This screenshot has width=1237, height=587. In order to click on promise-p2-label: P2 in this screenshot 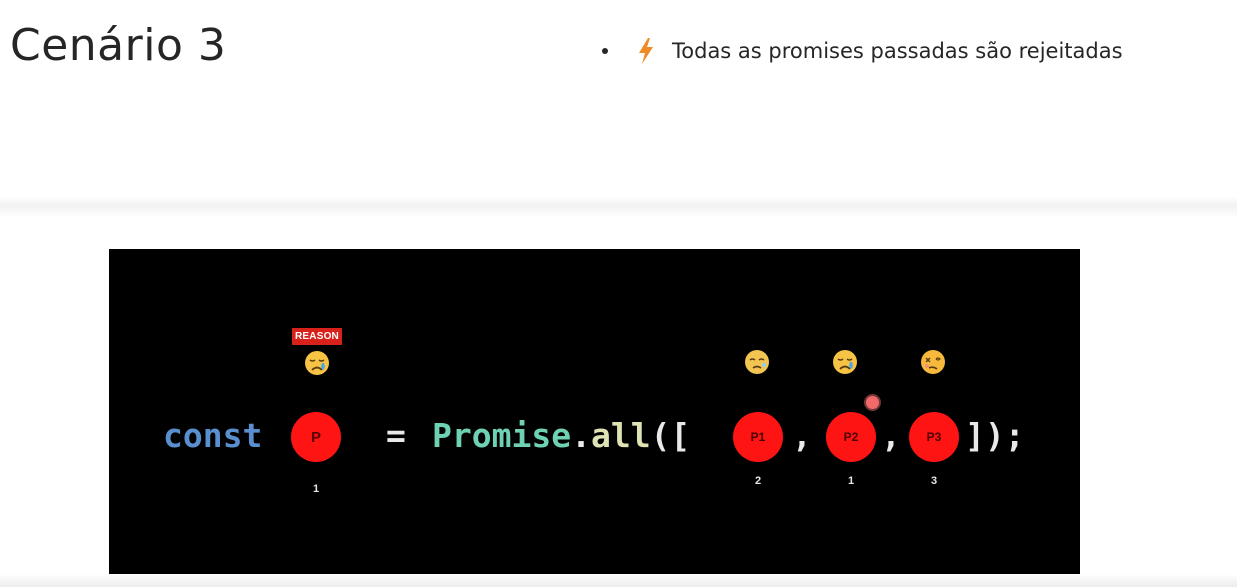, I will do `click(851, 437)`.